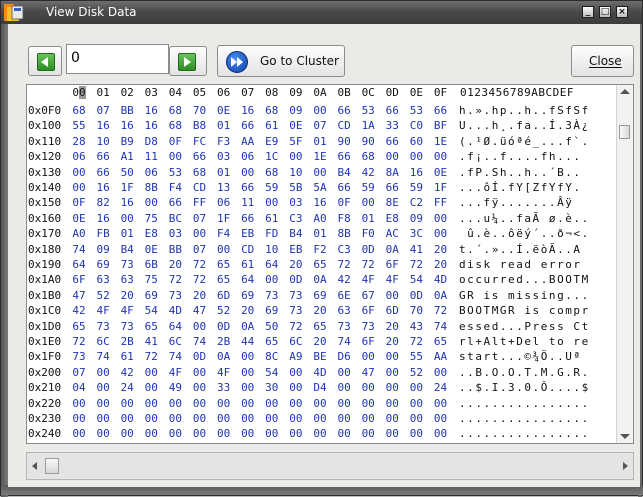 This screenshot has height=497, width=643. Describe the element at coordinates (175, 172) in the screenshot. I see `hex-byte: 53` at that location.